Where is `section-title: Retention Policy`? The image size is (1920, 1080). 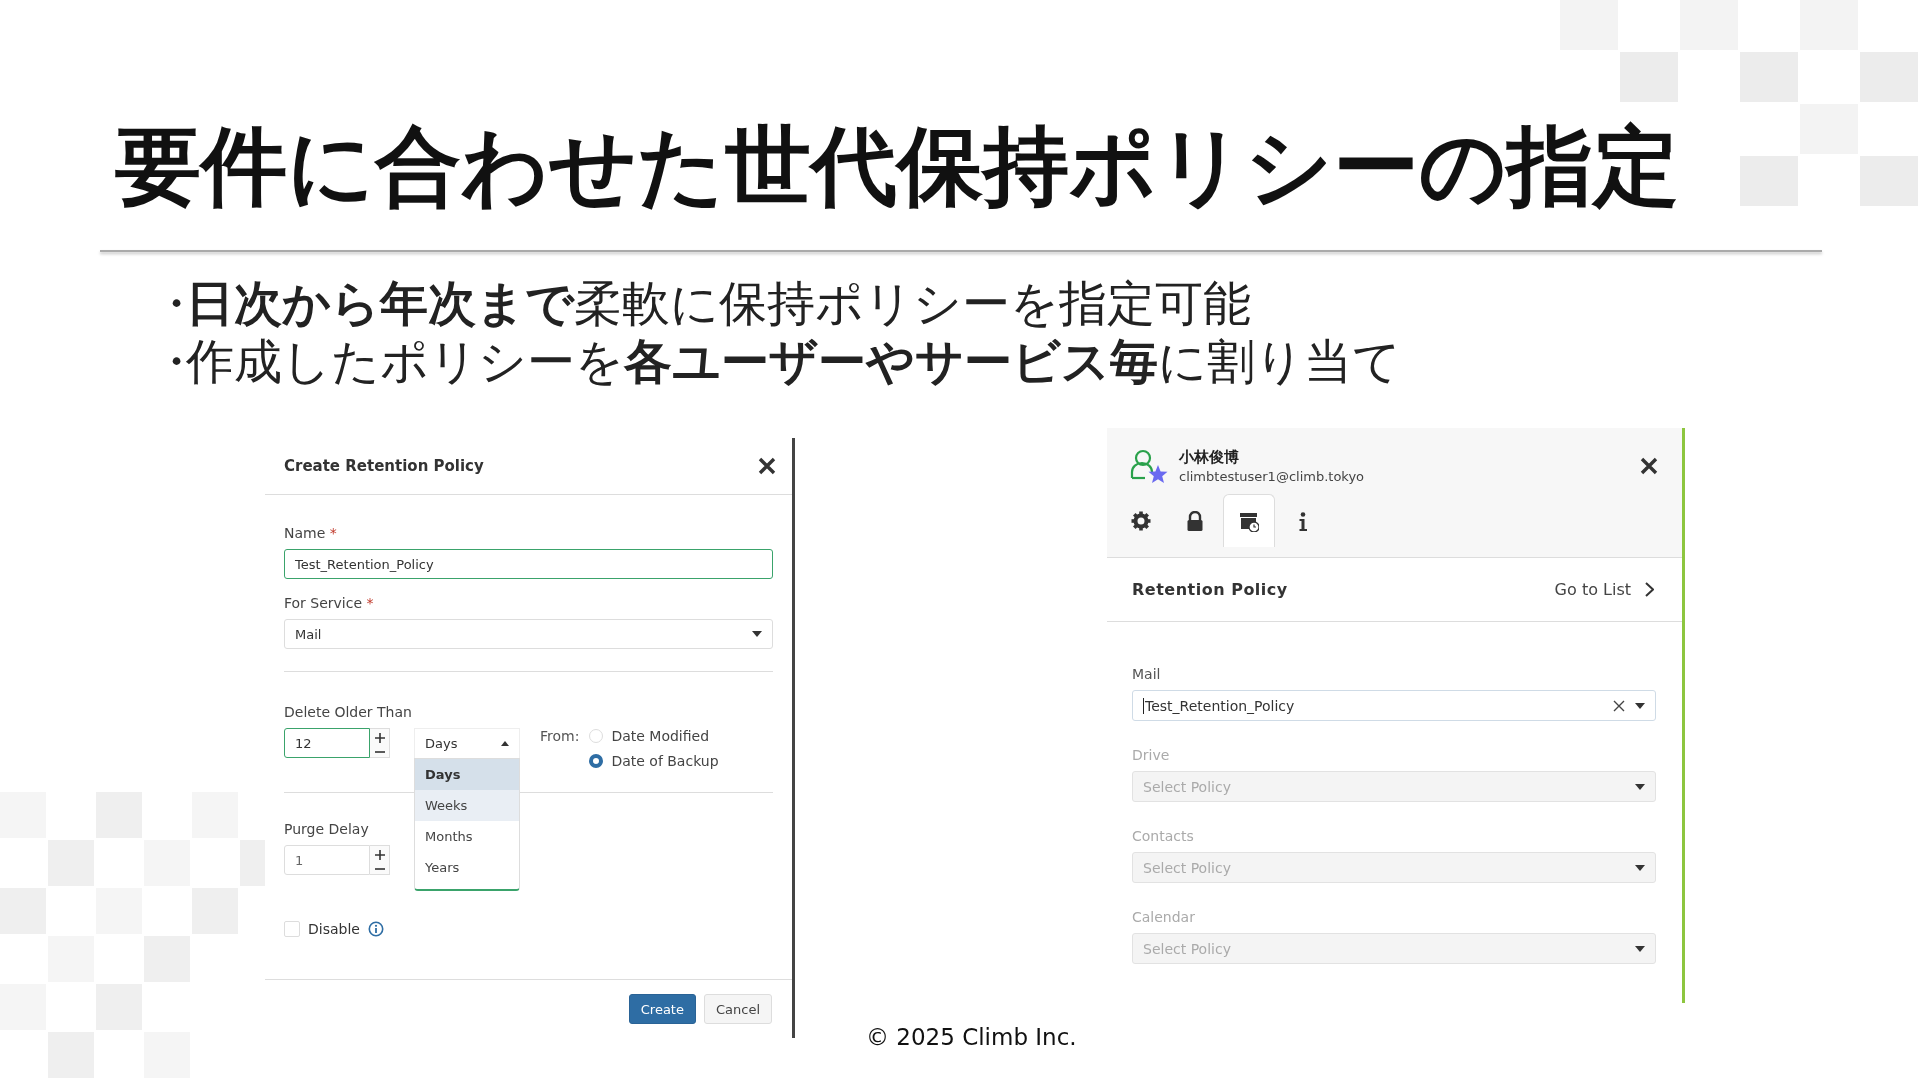 section-title: Retention Policy is located at coordinates (1210, 589).